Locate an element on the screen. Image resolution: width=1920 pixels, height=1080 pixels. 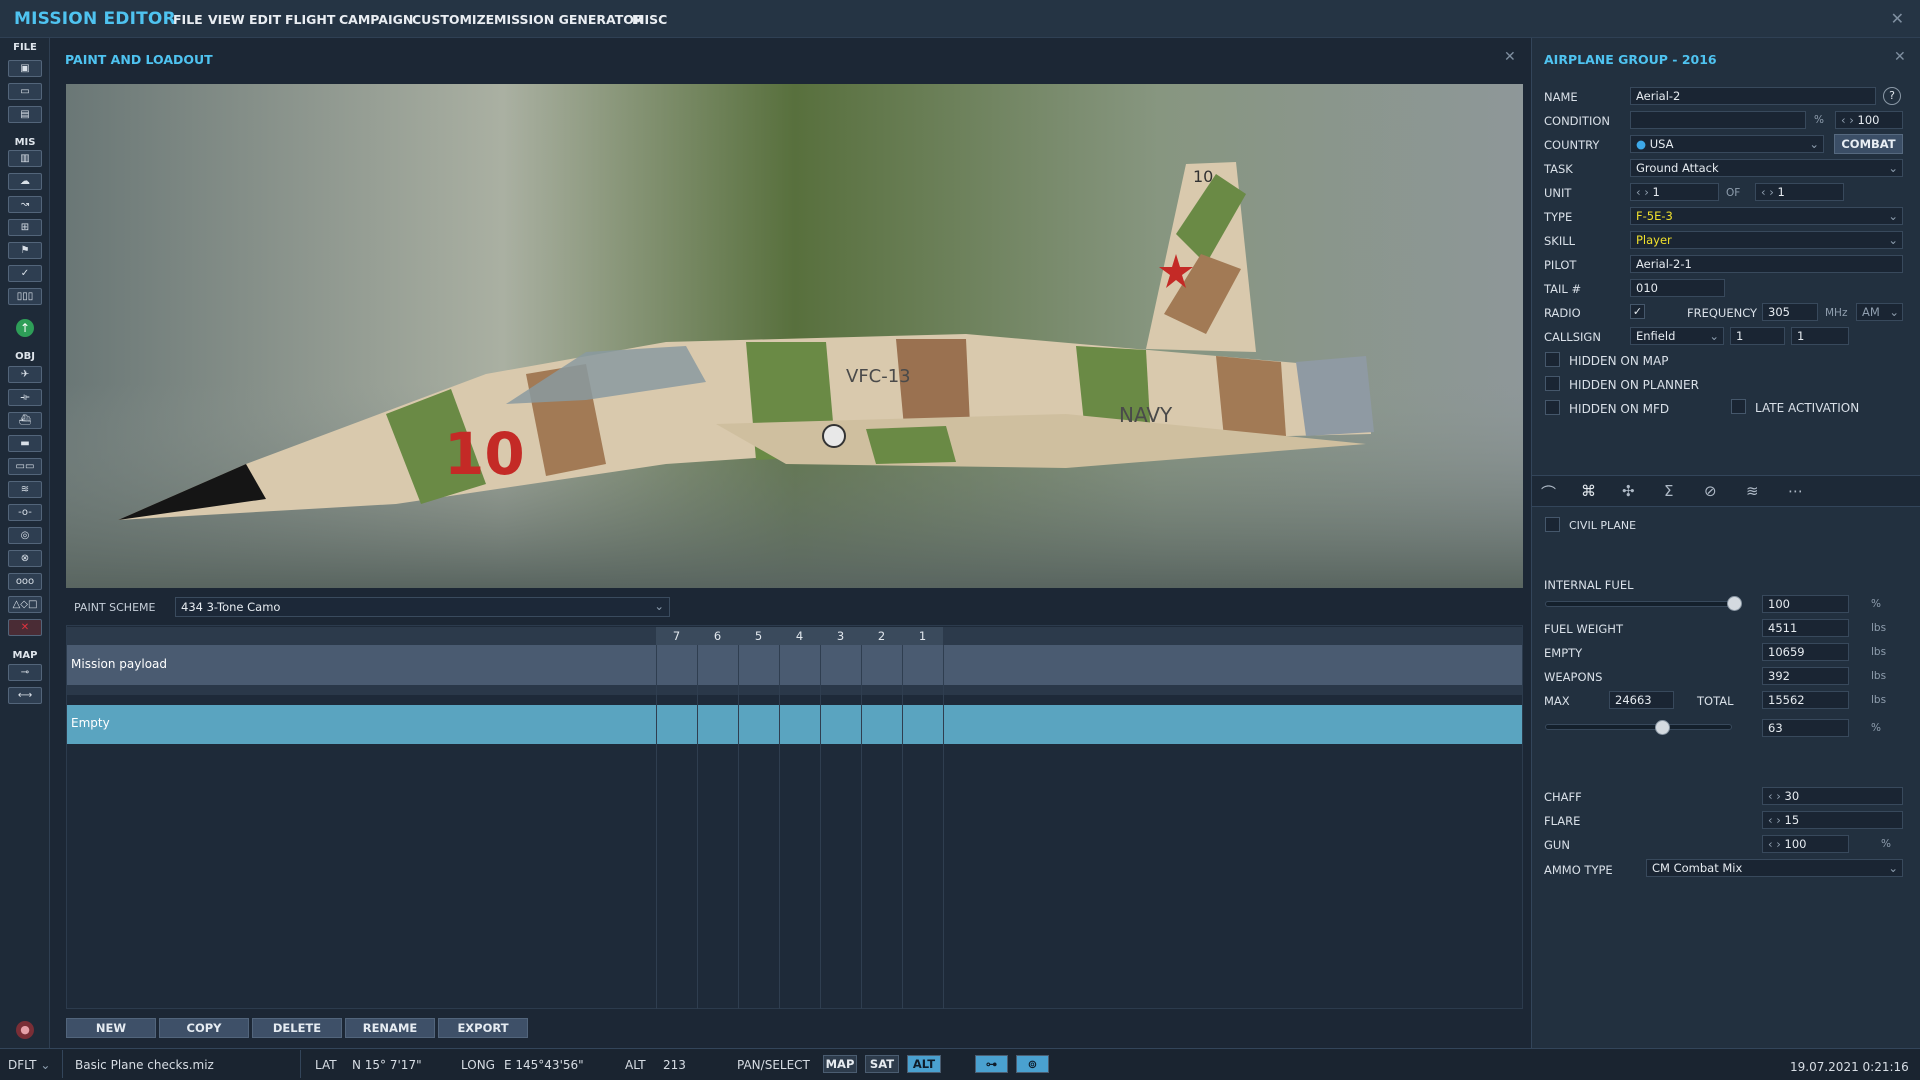
hidden-on-planner-checkbox is located at coordinates (1552, 383).